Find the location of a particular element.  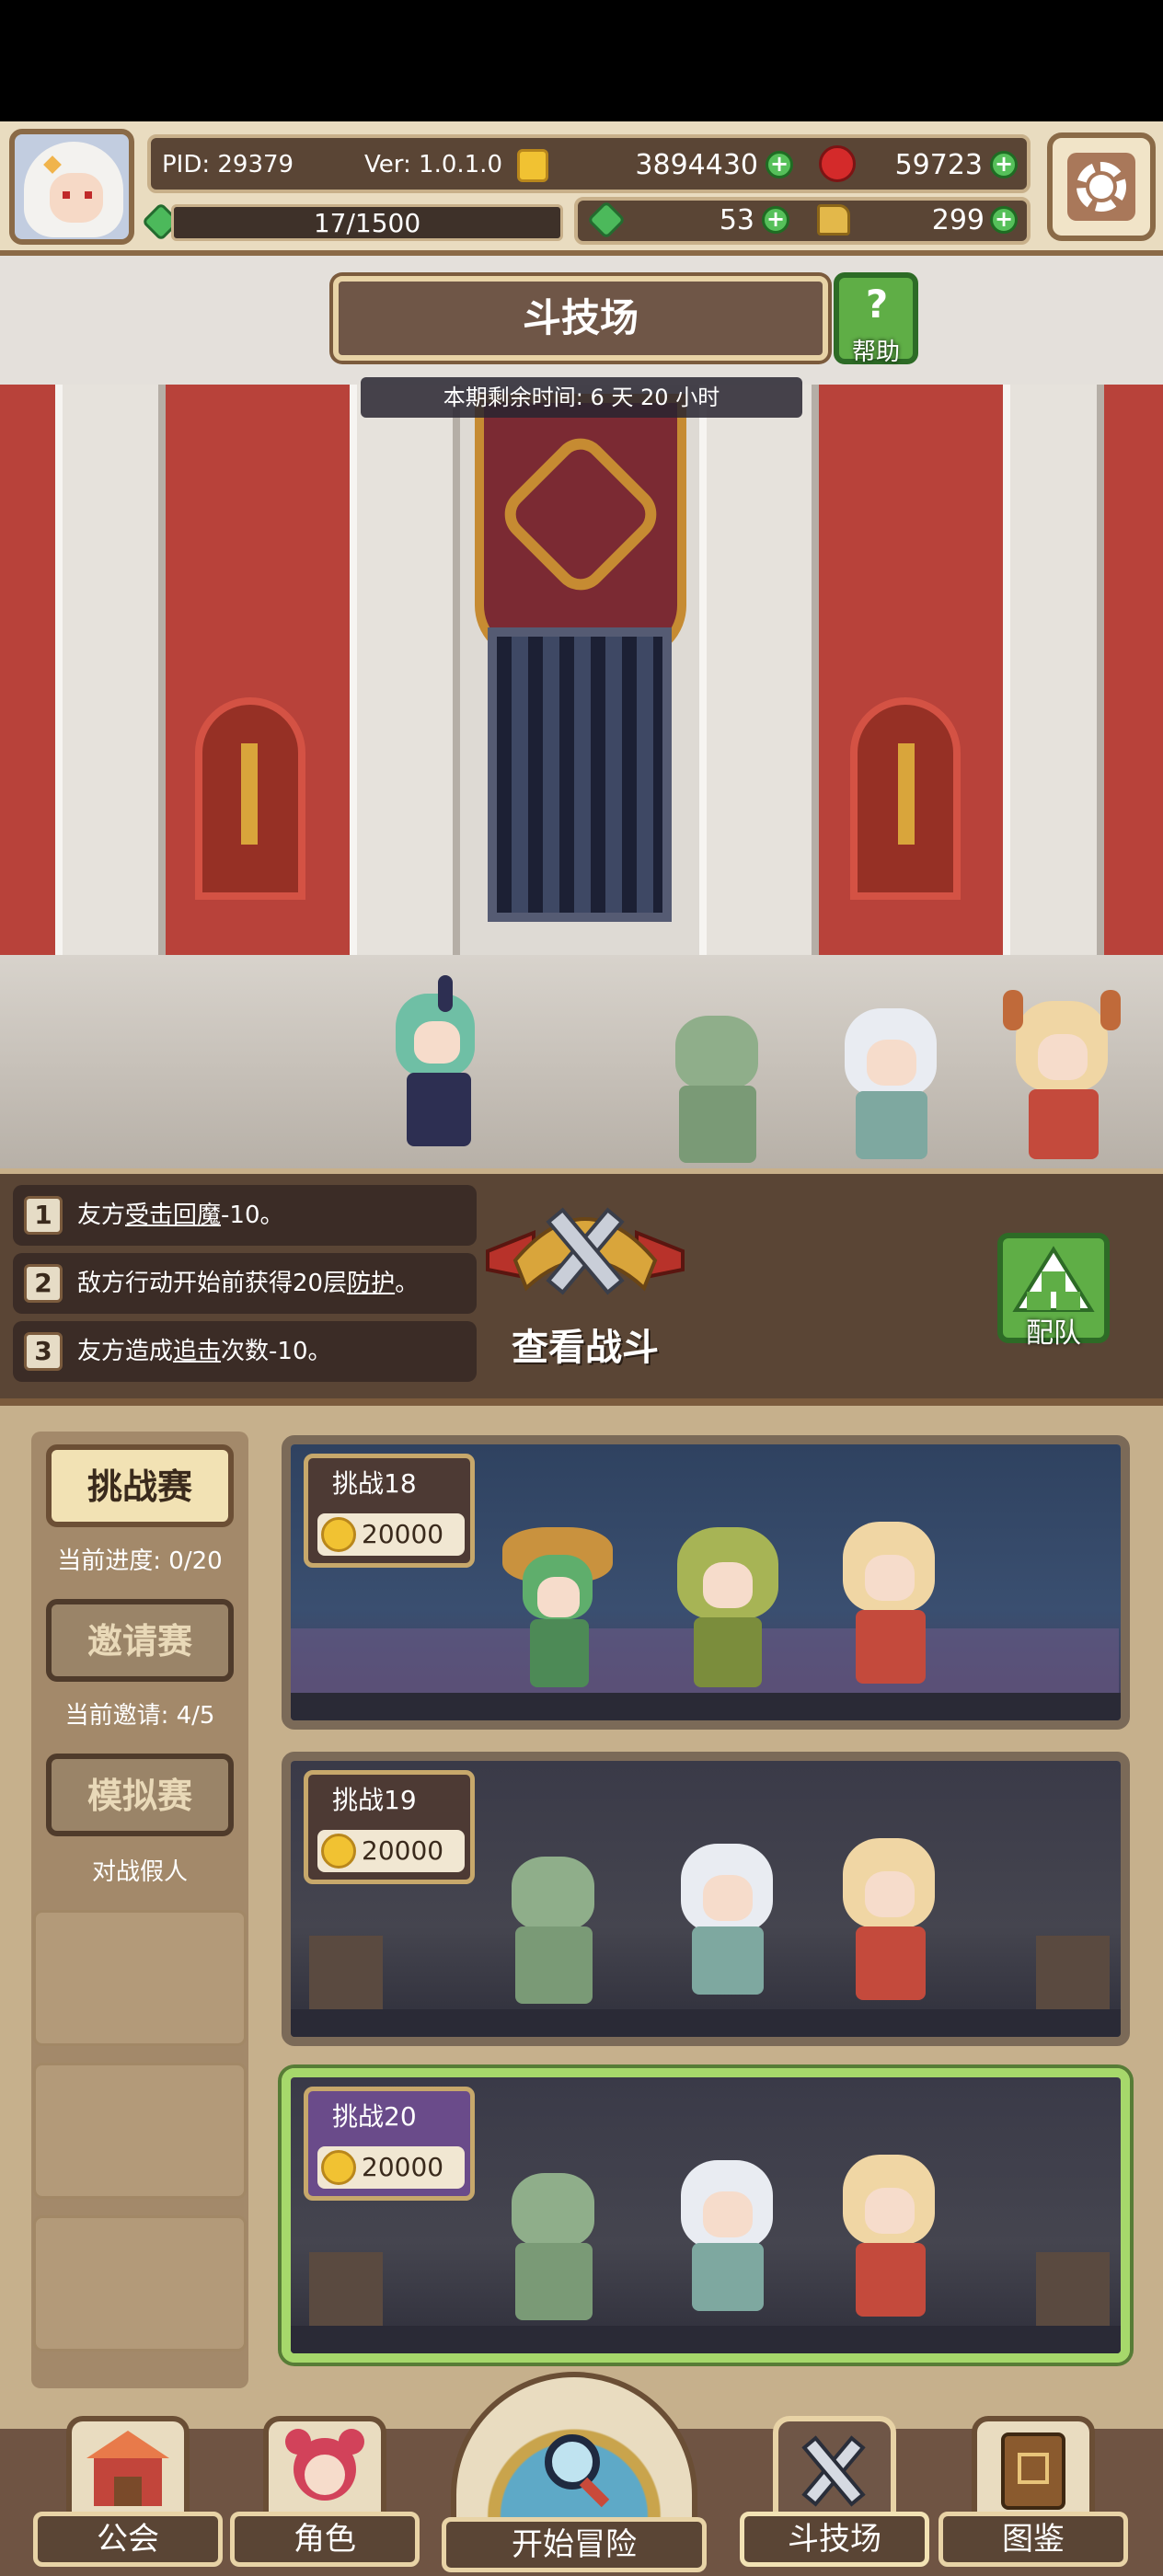

tab-simulate: 模拟赛 is located at coordinates (140, 1795).